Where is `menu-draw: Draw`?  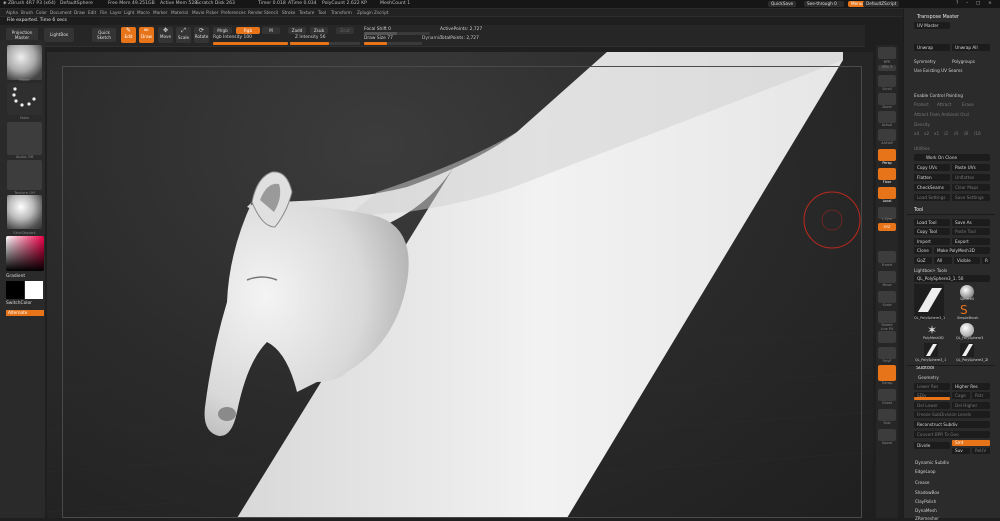
menu-draw: Draw is located at coordinates (79, 12).